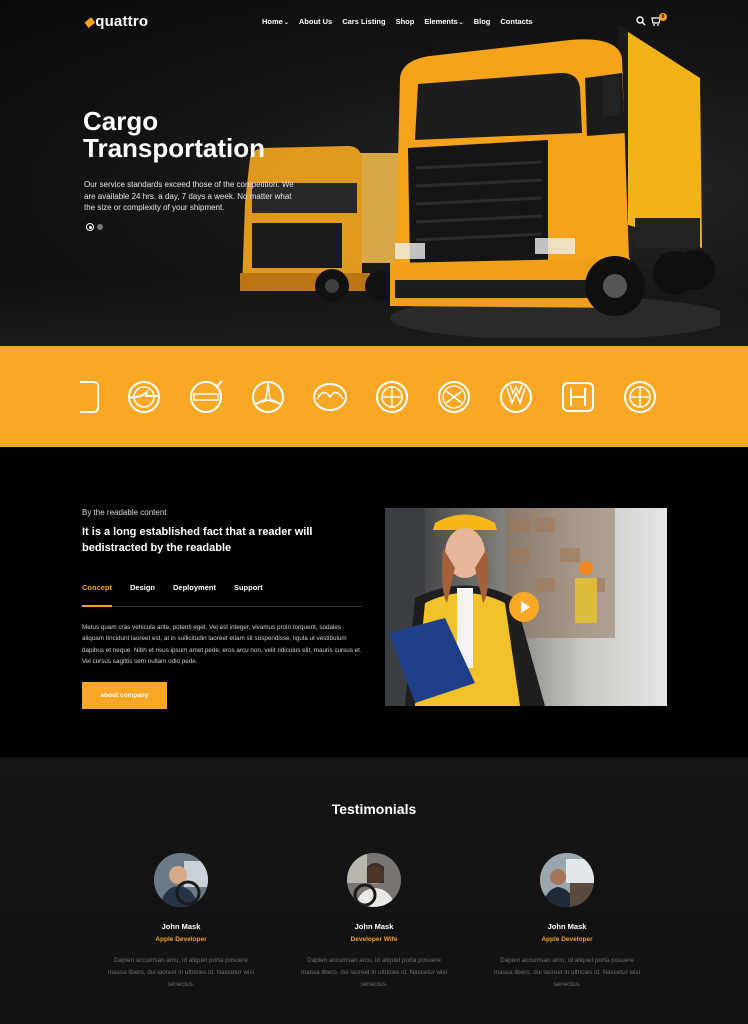 This screenshot has width=748, height=1024. I want to click on testimonials-title: Testimonials, so click(374, 809).